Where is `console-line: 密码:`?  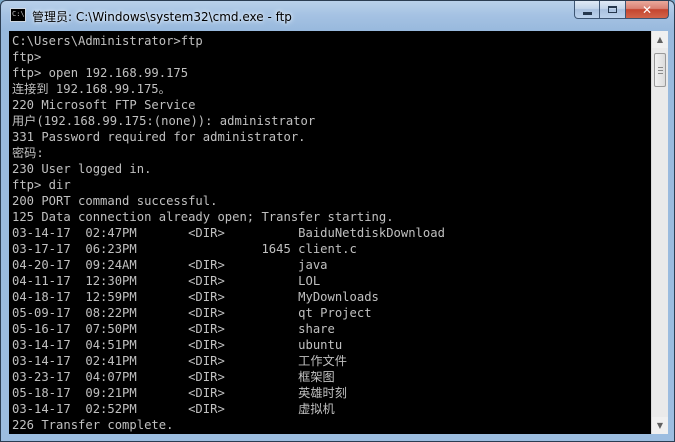
console-line: 密码: is located at coordinates (28, 153).